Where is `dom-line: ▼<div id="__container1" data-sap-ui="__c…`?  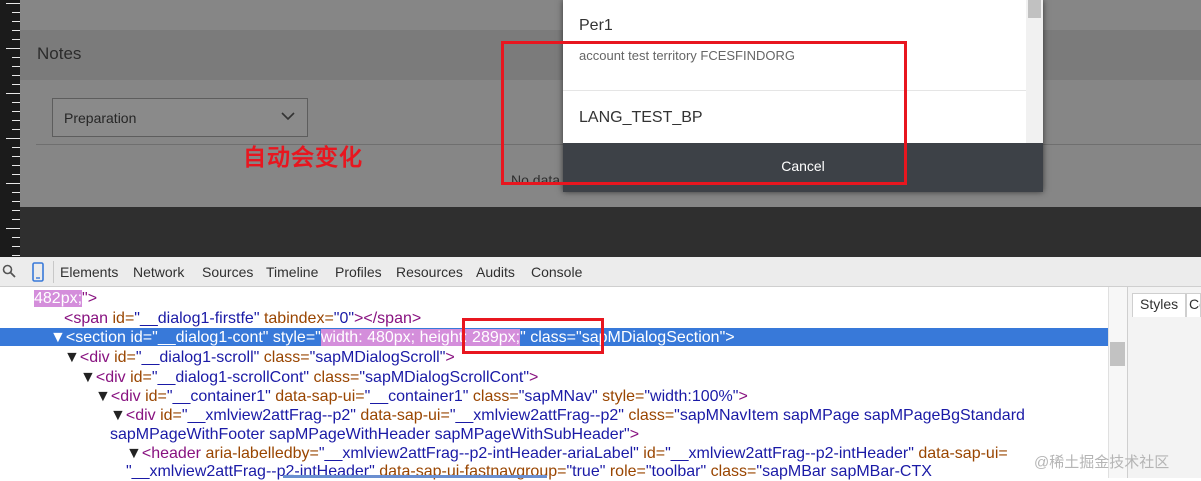 dom-line: ▼<div id="__container1" data-sap-ui="__c… is located at coordinates (421, 397).